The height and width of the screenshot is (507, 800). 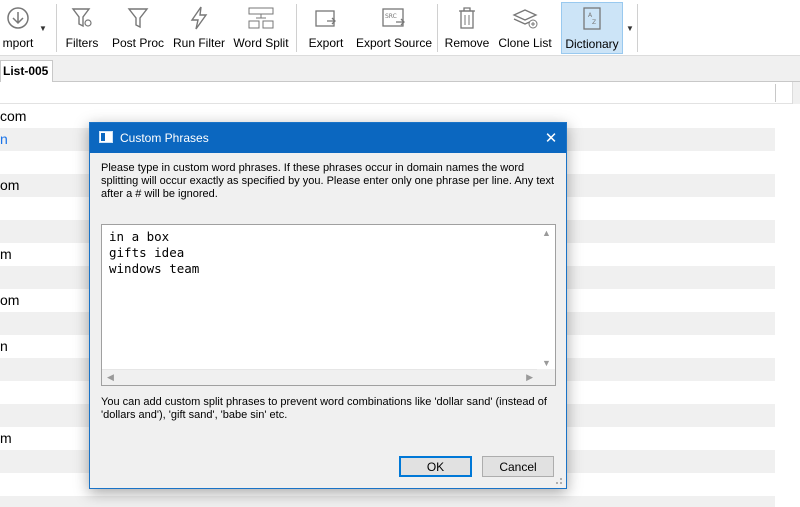 I want to click on export-source-button: SRC Export Source, so click(x=394, y=28).